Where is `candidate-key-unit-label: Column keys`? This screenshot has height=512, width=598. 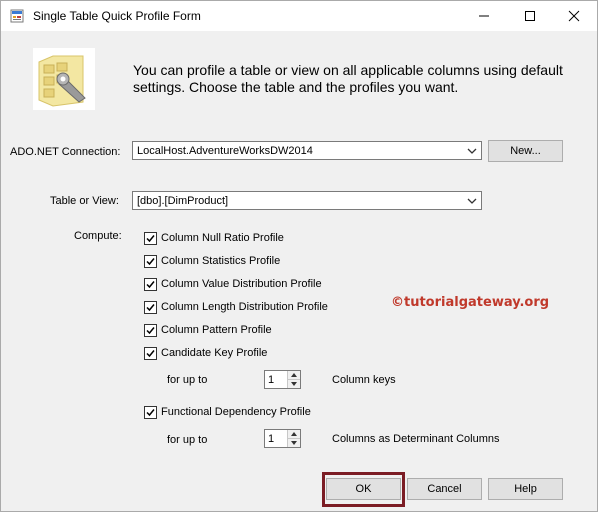 candidate-key-unit-label: Column keys is located at coordinates (364, 380).